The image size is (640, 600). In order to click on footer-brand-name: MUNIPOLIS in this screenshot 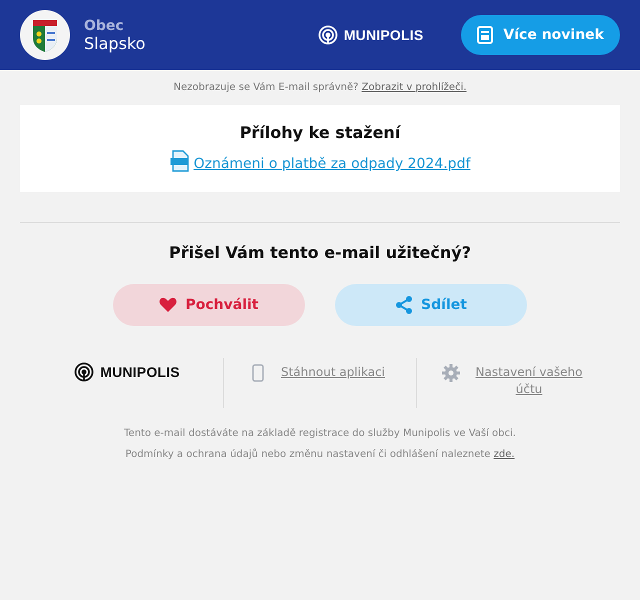, I will do `click(140, 372)`.